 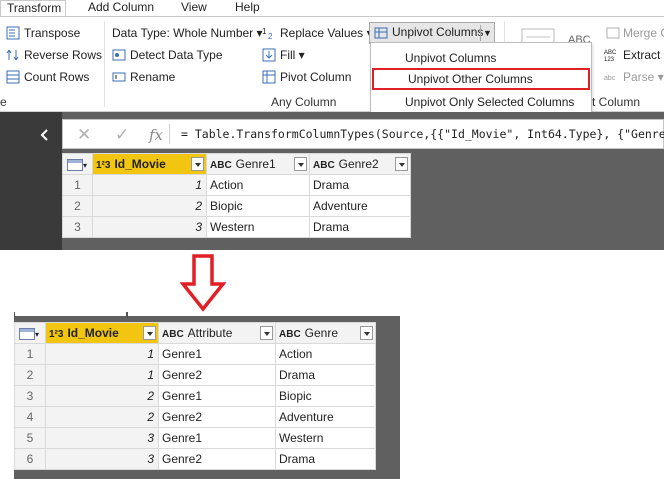 I want to click on row-number: 5, so click(x=30, y=438).